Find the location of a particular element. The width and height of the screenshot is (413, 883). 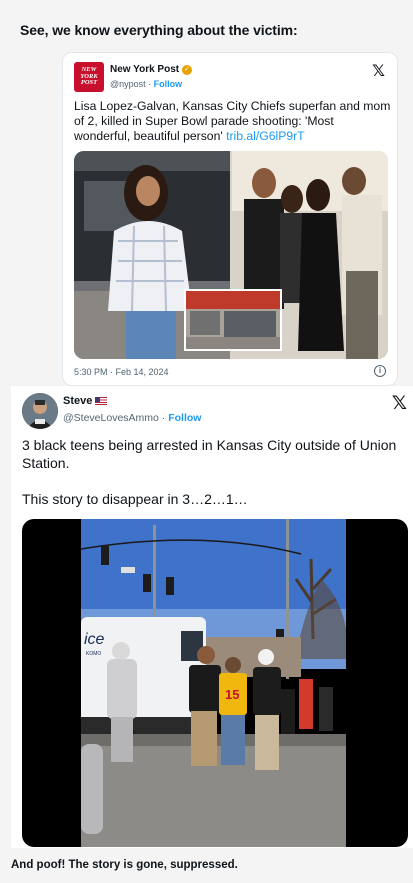

avatar-image is located at coordinates (40, 411).